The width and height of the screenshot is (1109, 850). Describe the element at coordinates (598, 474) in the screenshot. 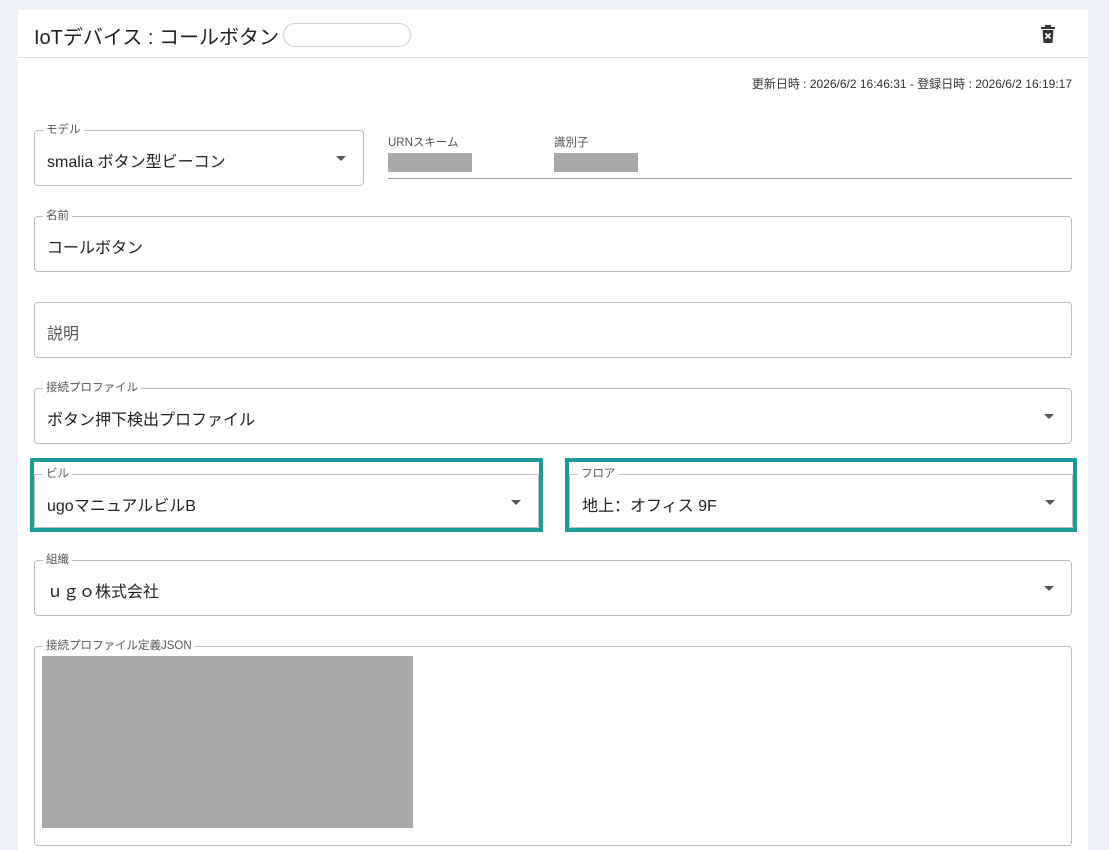

I see `floor-label: フロア` at that location.